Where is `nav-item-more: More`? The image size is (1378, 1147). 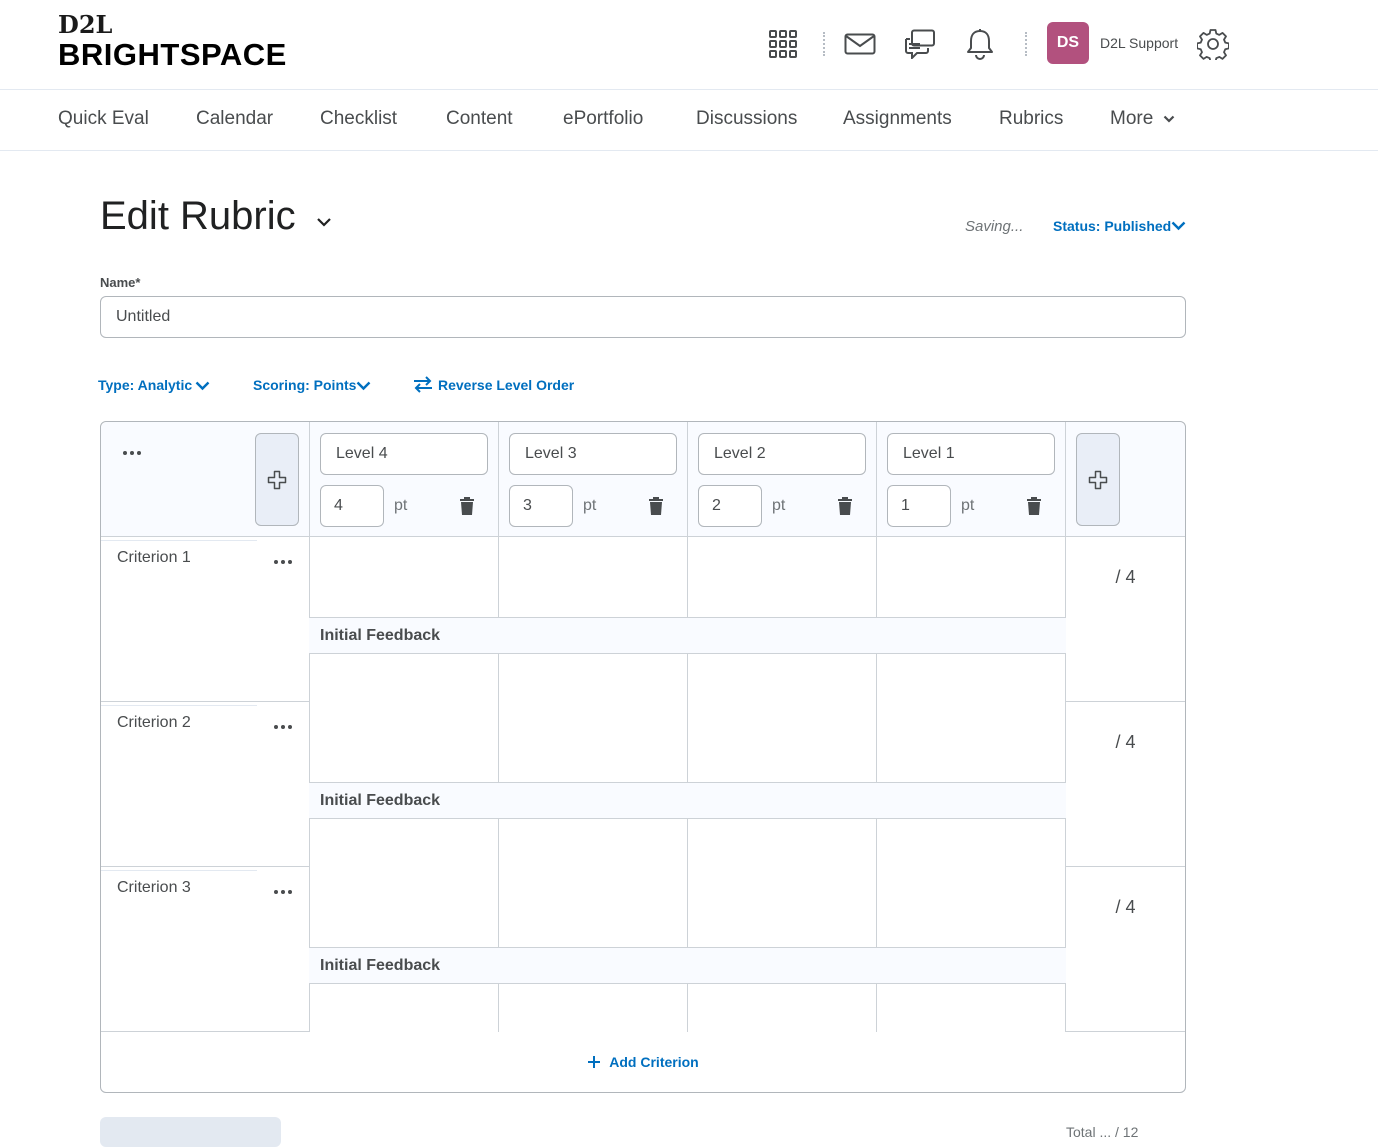 nav-item-more: More is located at coordinates (1142, 119).